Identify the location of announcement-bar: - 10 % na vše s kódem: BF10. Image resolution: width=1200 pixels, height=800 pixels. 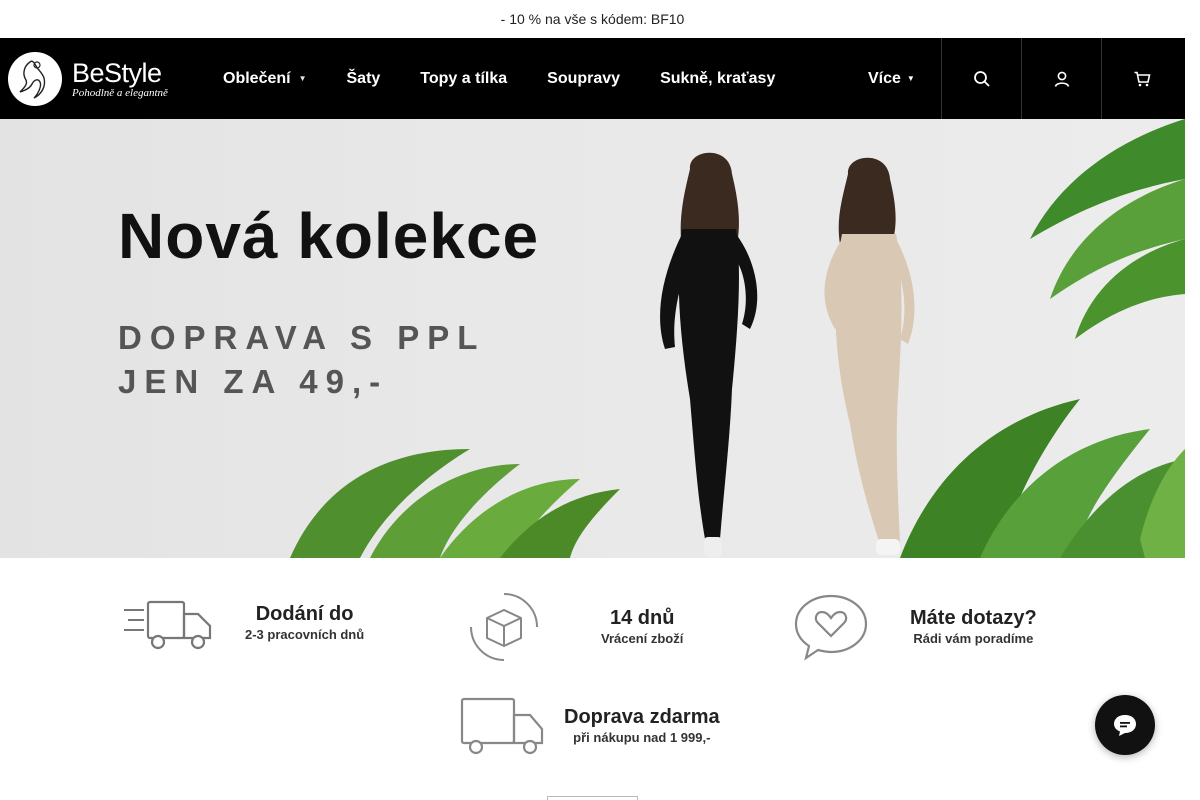
(592, 19).